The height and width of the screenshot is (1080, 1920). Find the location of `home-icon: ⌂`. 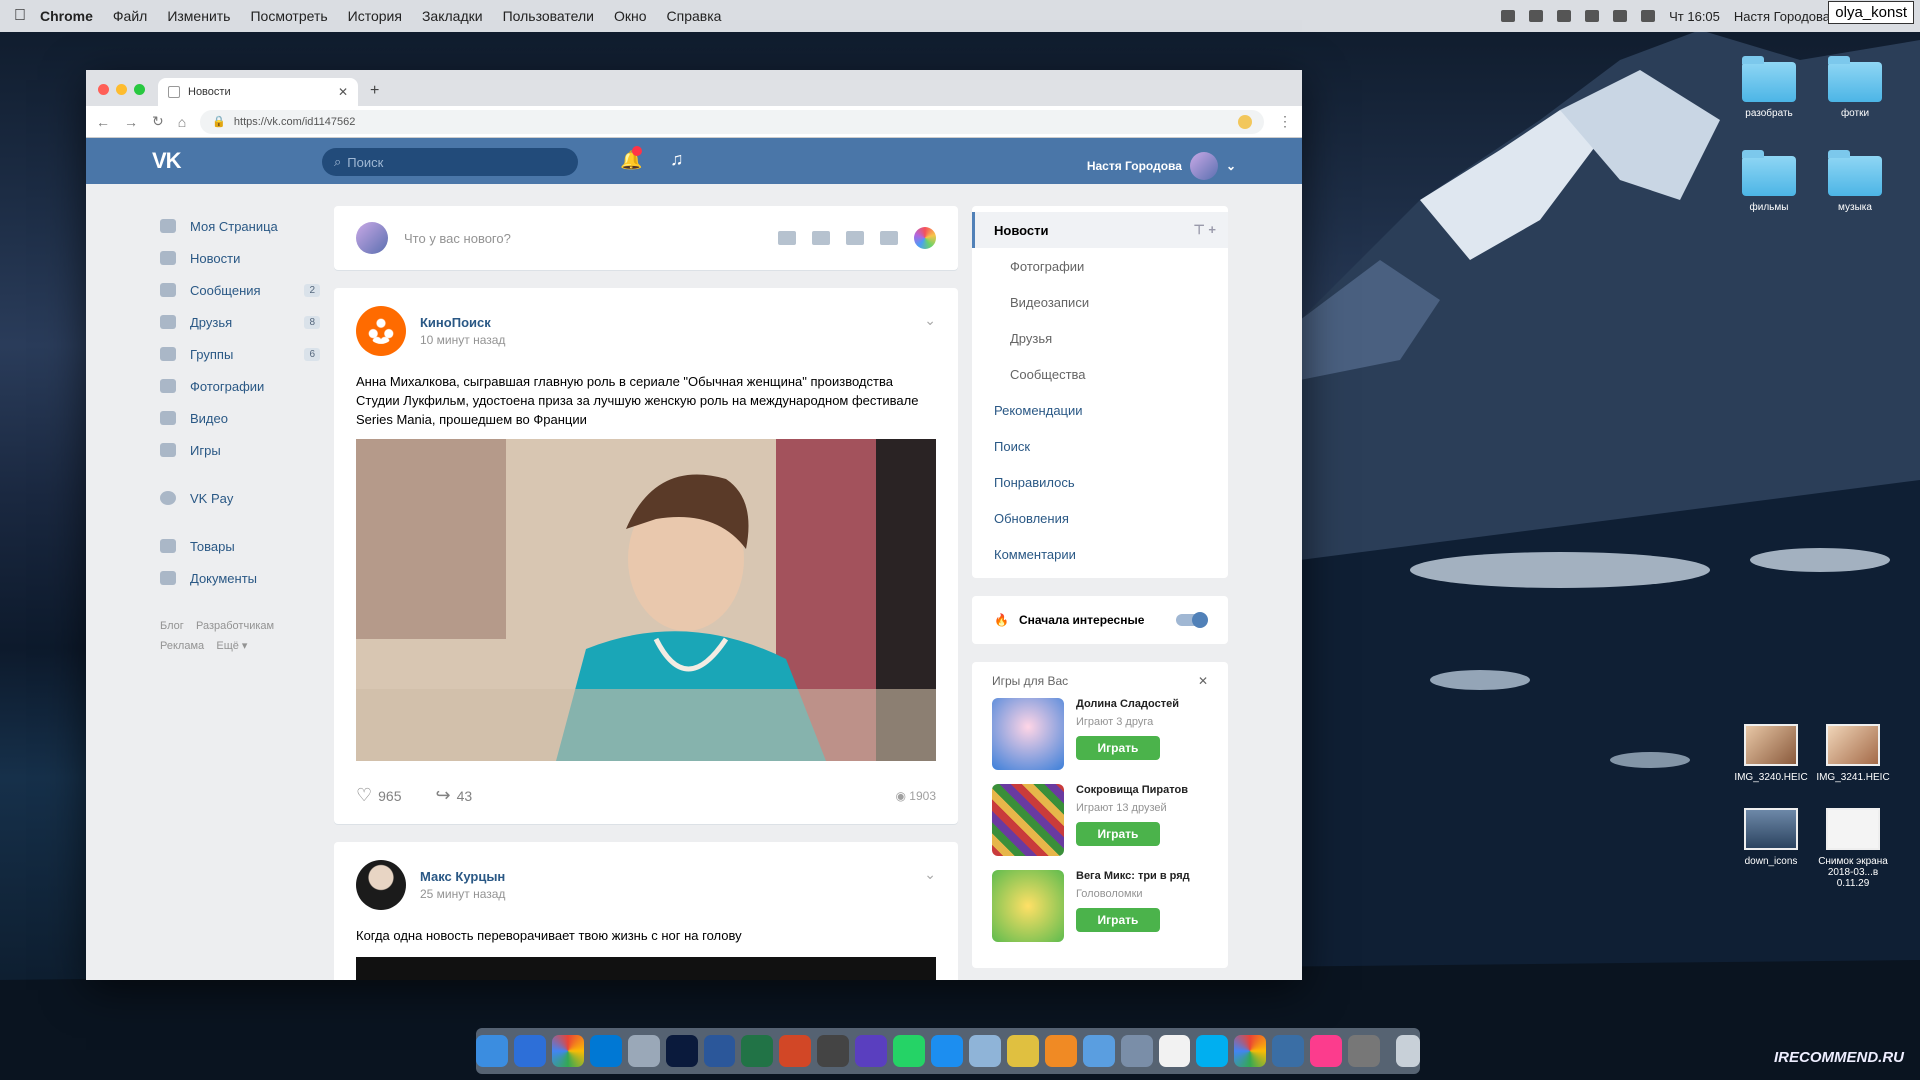

home-icon: ⌂ is located at coordinates (182, 122).